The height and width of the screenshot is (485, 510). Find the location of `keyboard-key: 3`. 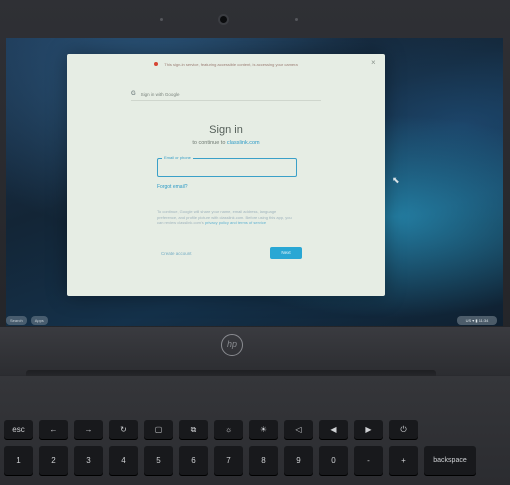

keyboard-key: 3 is located at coordinates (88, 461).